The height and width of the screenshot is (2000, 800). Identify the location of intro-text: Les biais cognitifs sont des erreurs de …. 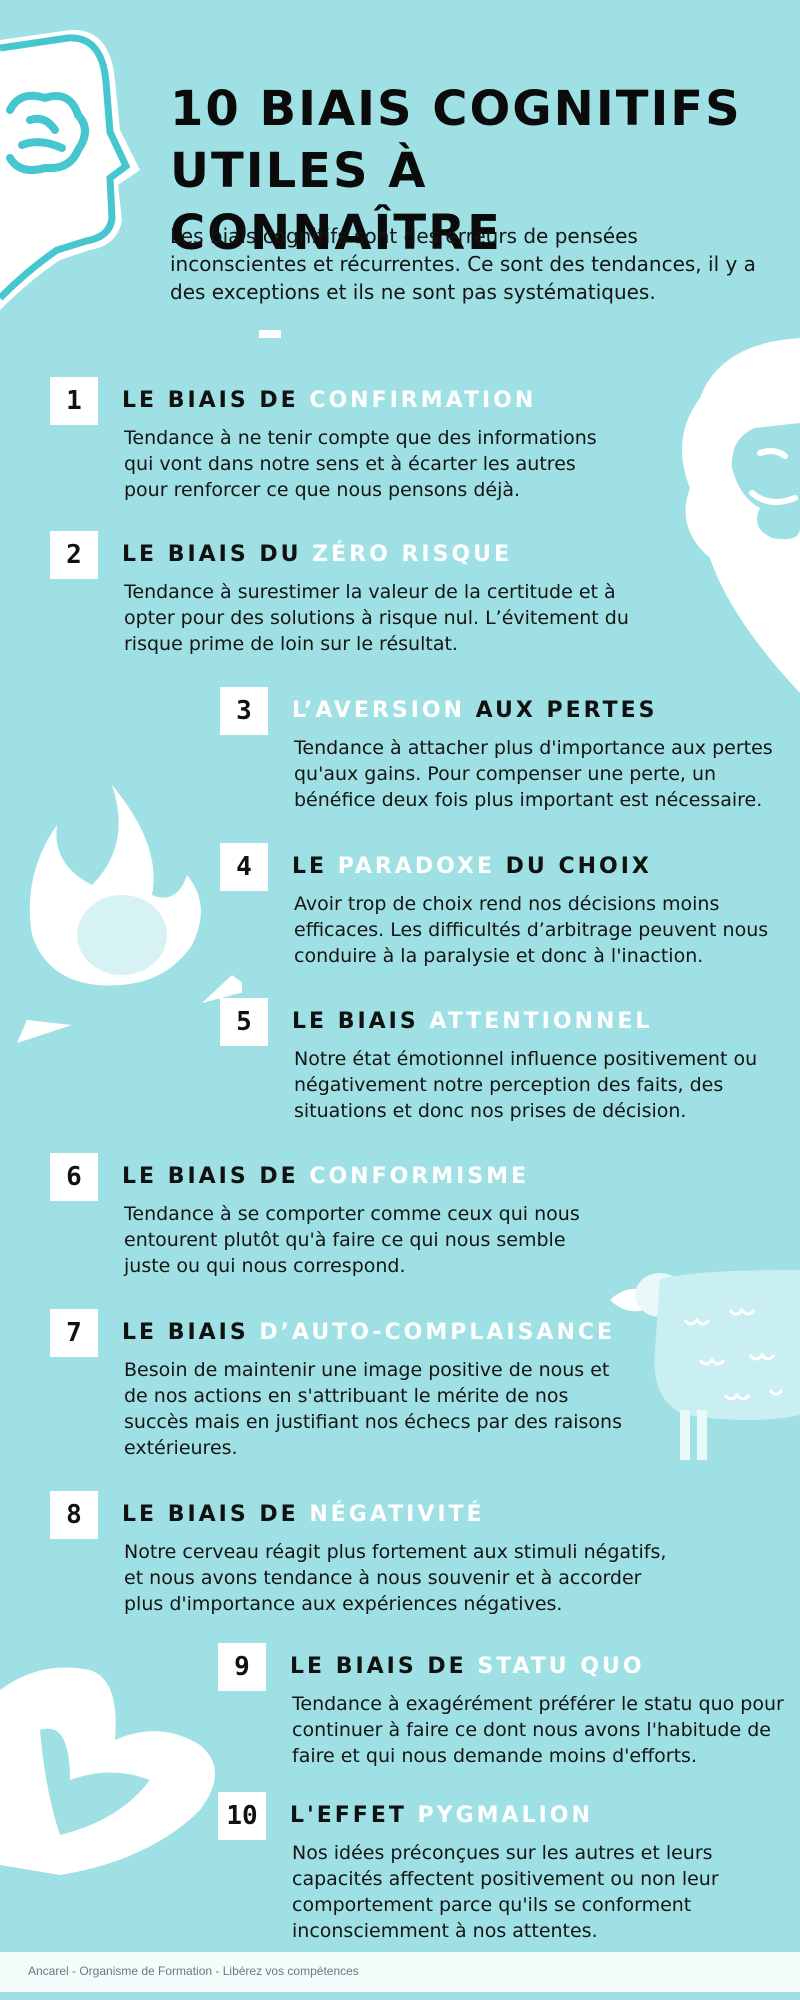
(463, 264).